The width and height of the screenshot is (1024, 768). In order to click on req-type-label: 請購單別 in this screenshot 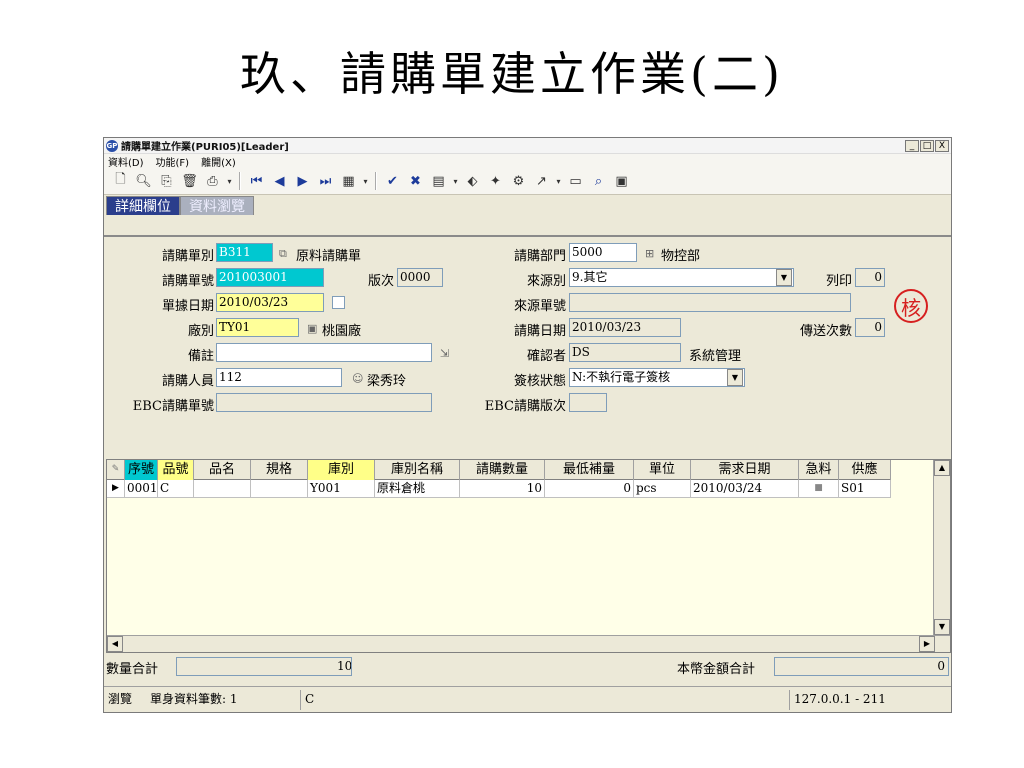, I will do `click(187, 256)`.